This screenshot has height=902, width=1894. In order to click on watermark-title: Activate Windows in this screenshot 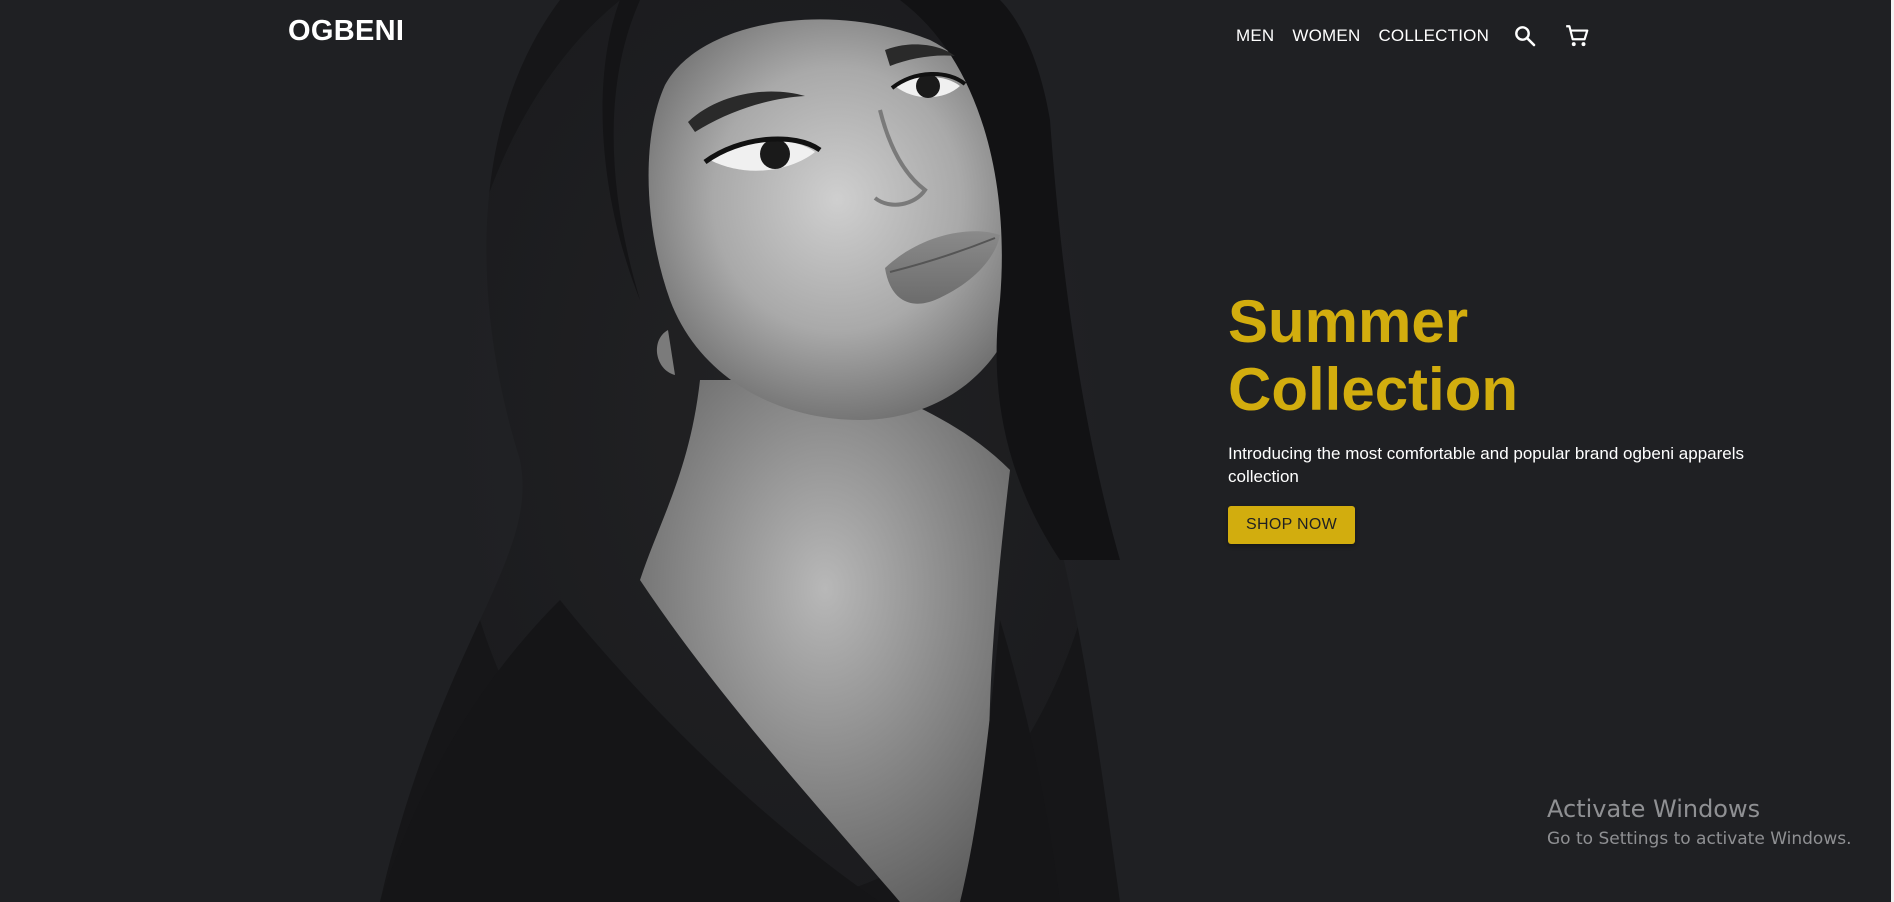, I will do `click(1654, 809)`.